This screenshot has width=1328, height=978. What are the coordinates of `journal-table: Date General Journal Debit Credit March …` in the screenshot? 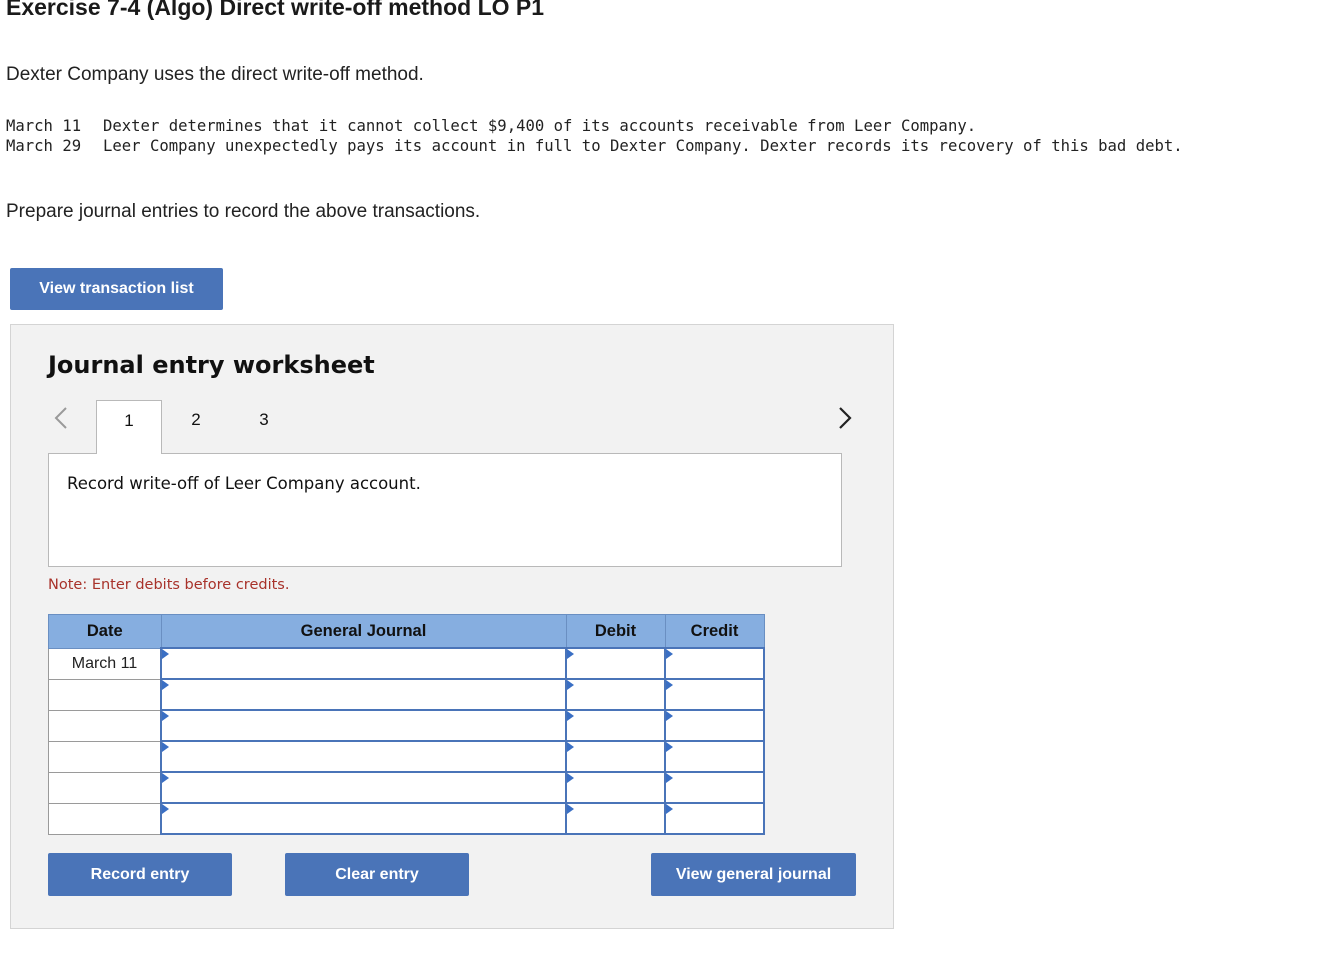 It's located at (406, 724).